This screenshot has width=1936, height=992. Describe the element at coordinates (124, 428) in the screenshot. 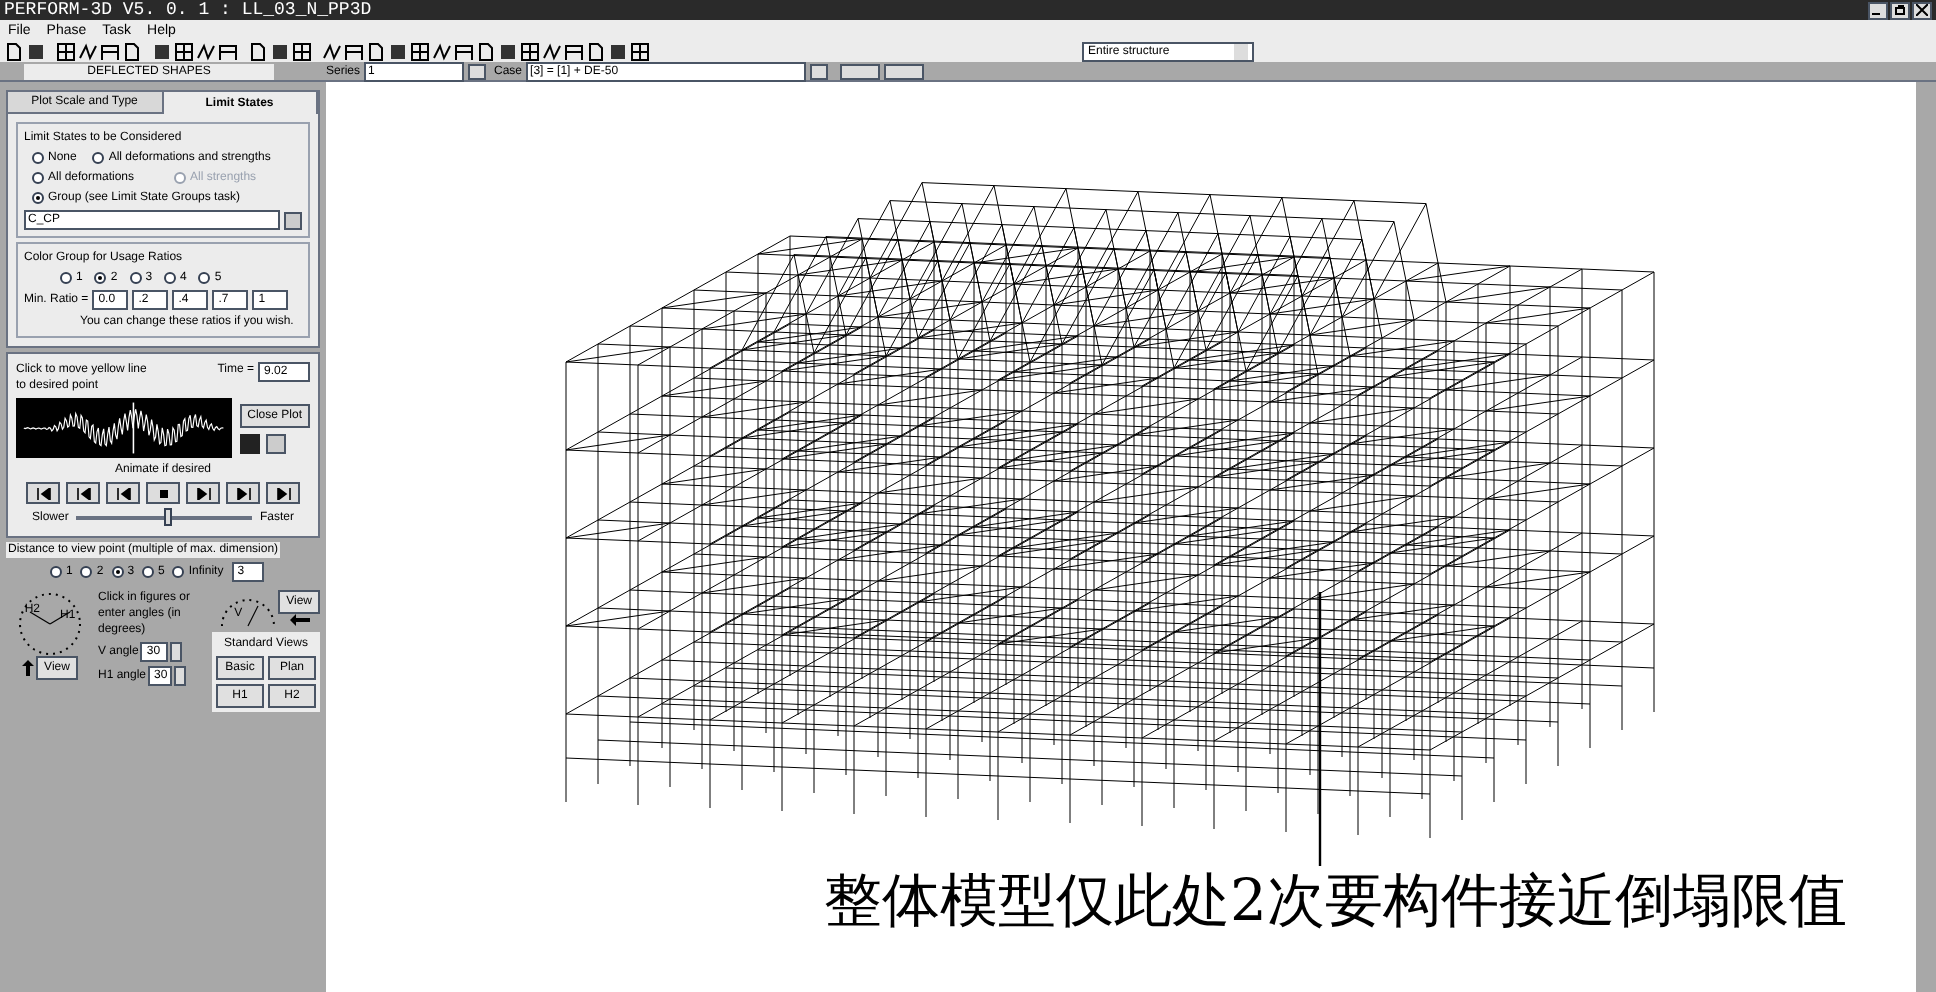

I see `waveform-plot` at that location.